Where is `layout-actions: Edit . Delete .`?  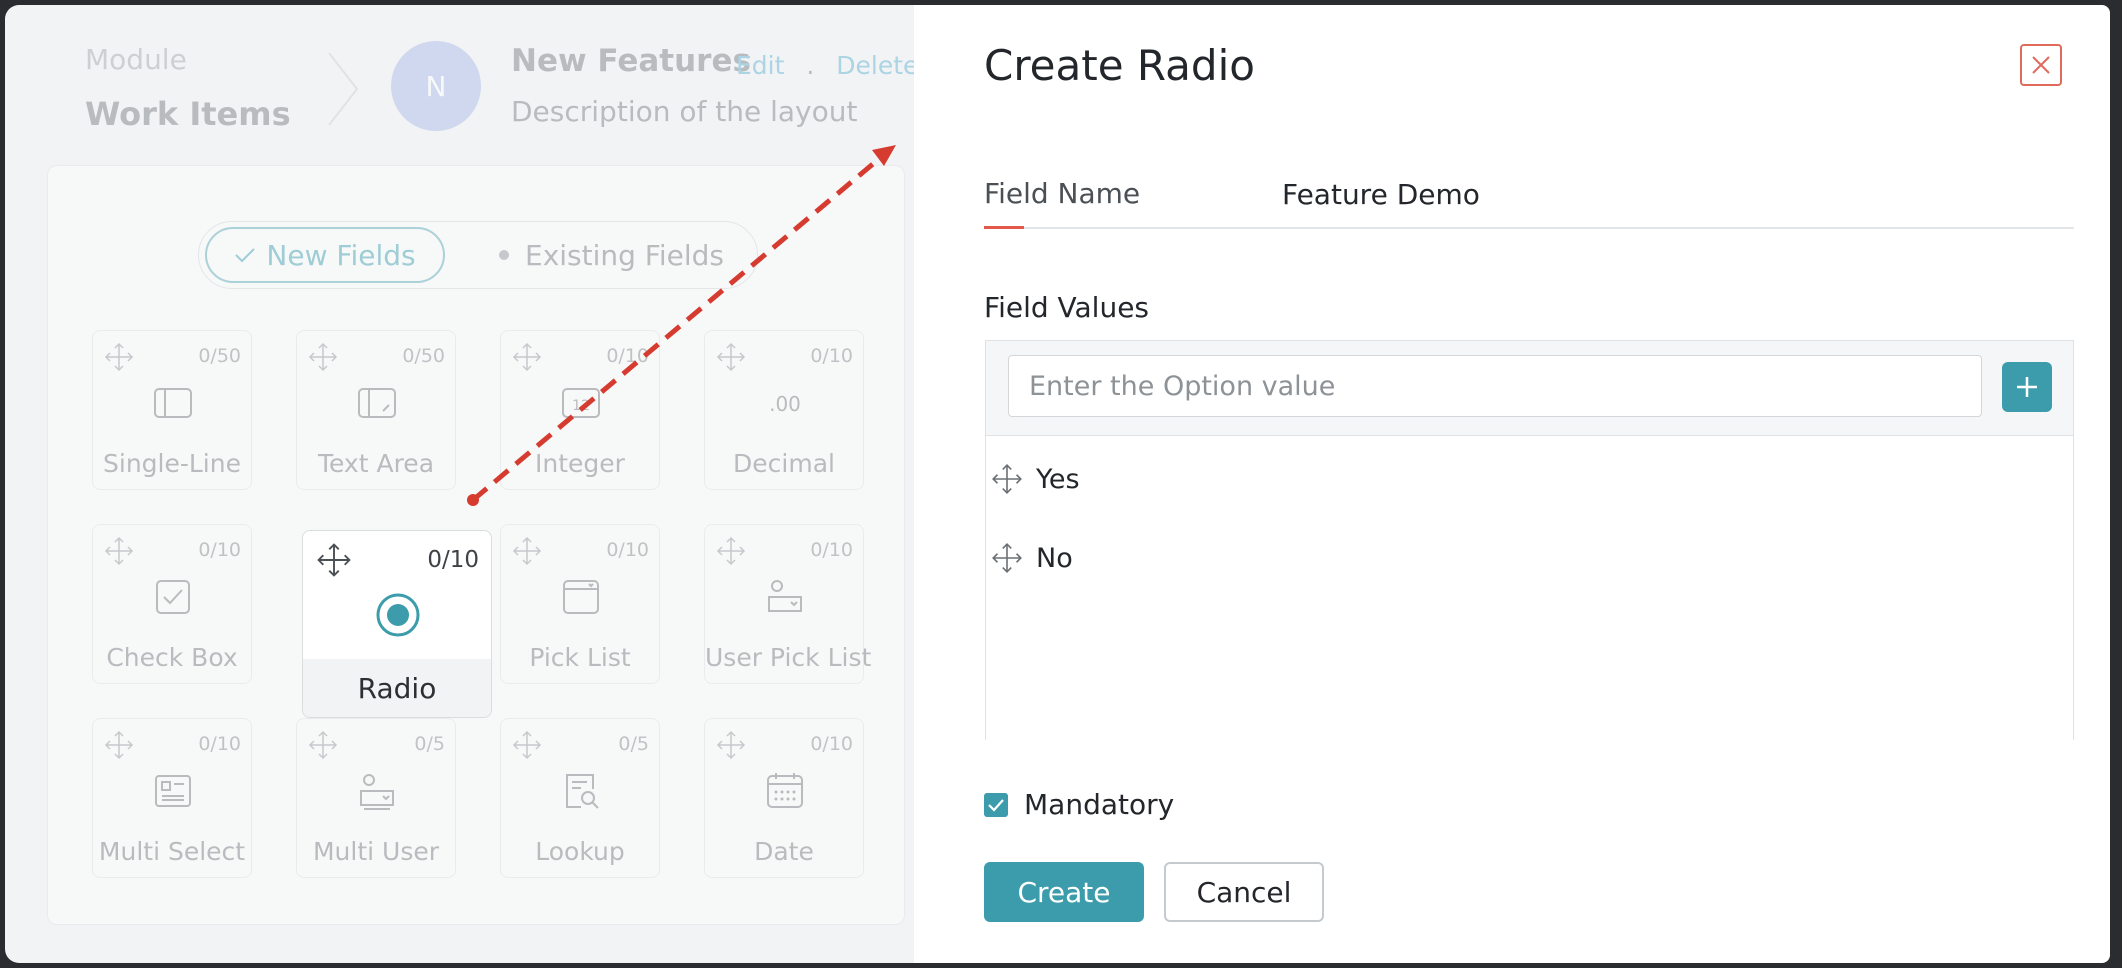 layout-actions: Edit . Delete . is located at coordinates (825, 65).